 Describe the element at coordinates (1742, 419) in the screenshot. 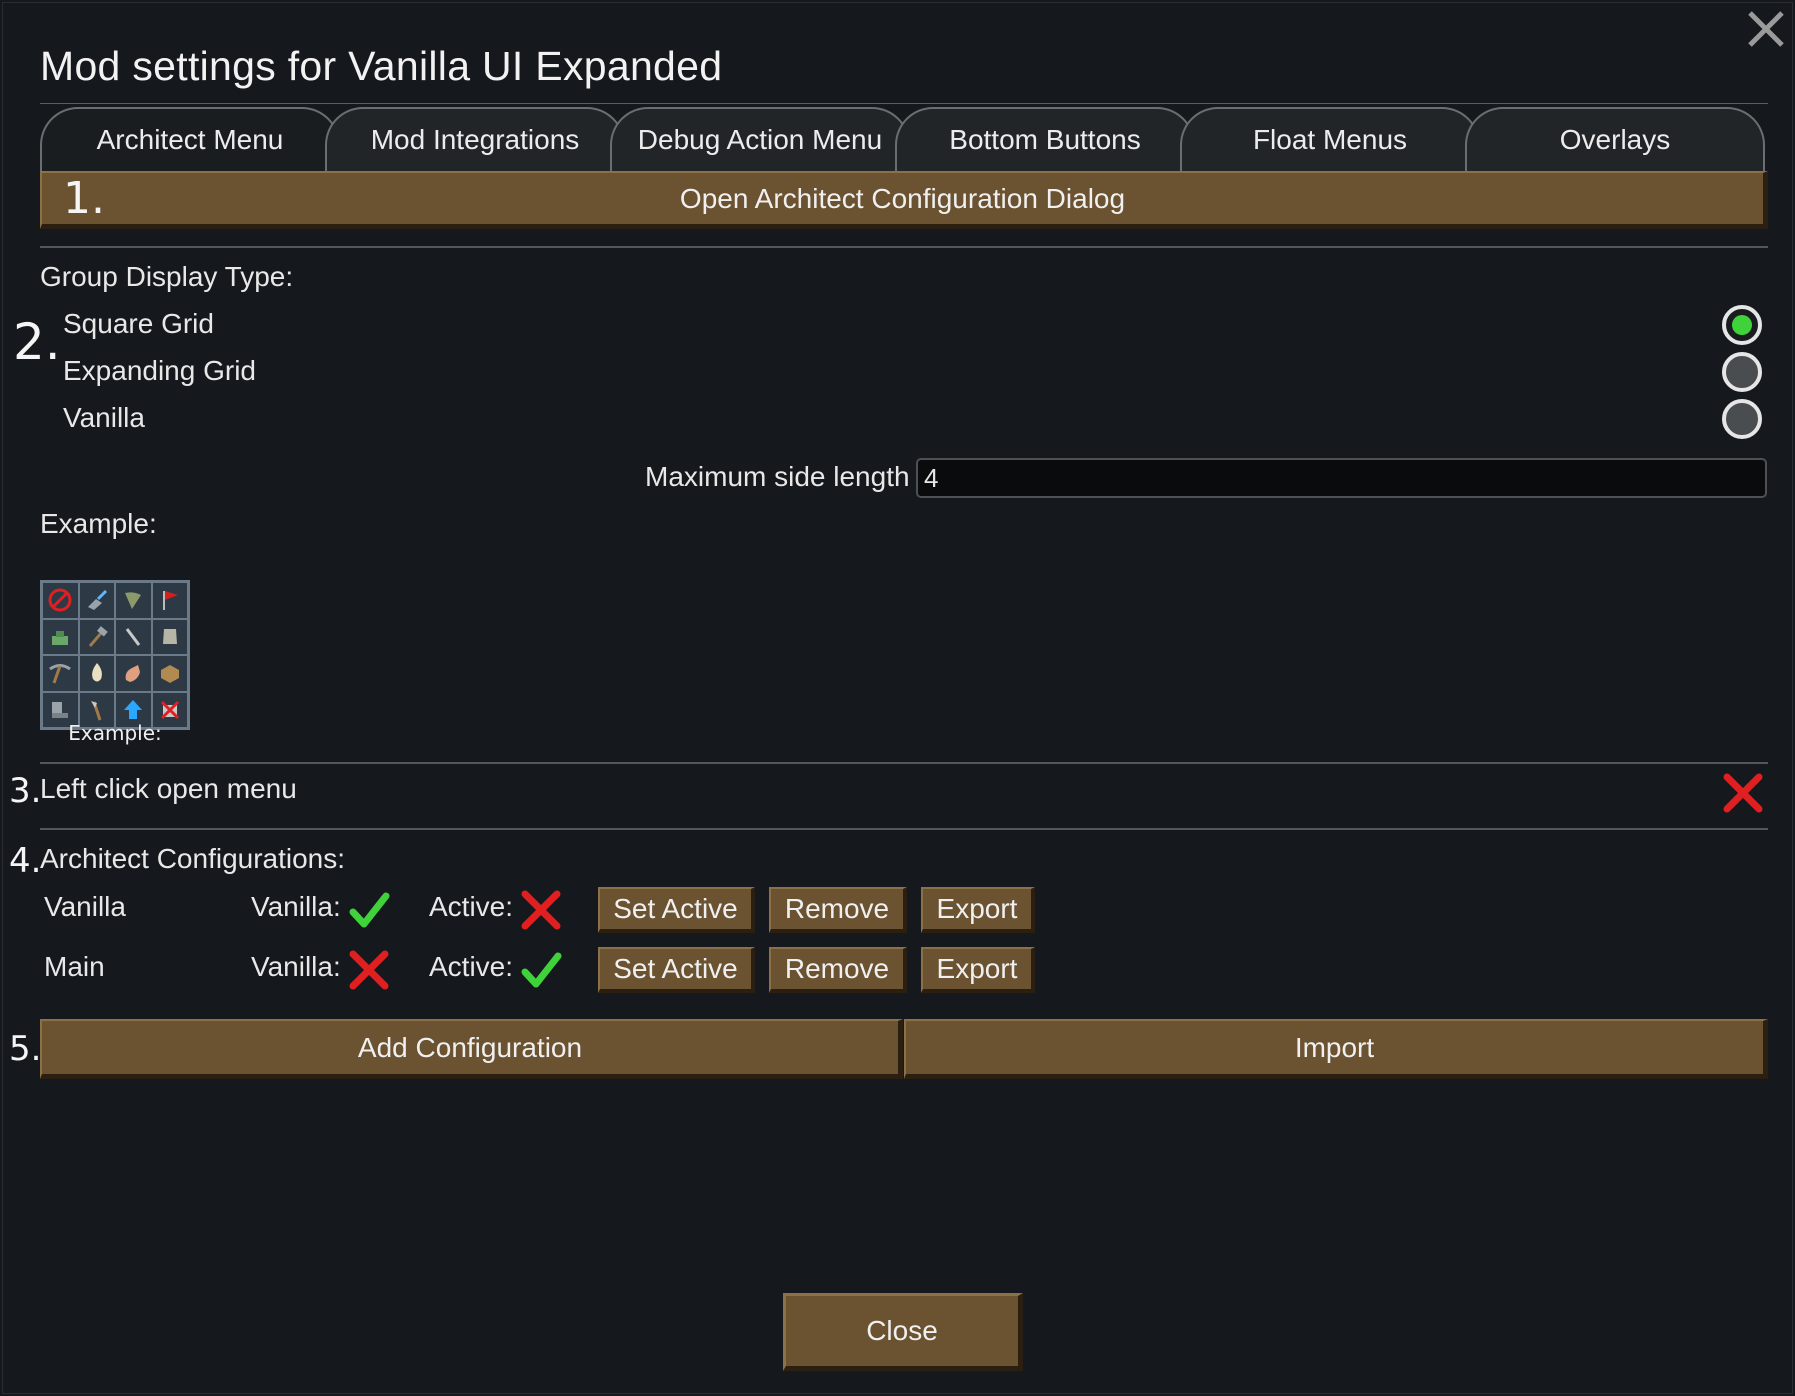

I see `vanilla-radio` at that location.